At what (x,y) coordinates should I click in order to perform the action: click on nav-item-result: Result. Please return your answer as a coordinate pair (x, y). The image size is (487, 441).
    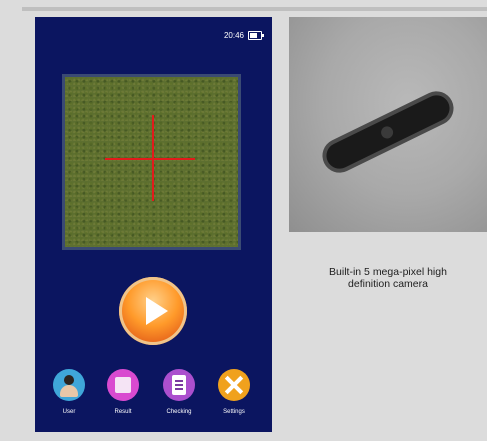
    Looking at the image, I should click on (123, 392).